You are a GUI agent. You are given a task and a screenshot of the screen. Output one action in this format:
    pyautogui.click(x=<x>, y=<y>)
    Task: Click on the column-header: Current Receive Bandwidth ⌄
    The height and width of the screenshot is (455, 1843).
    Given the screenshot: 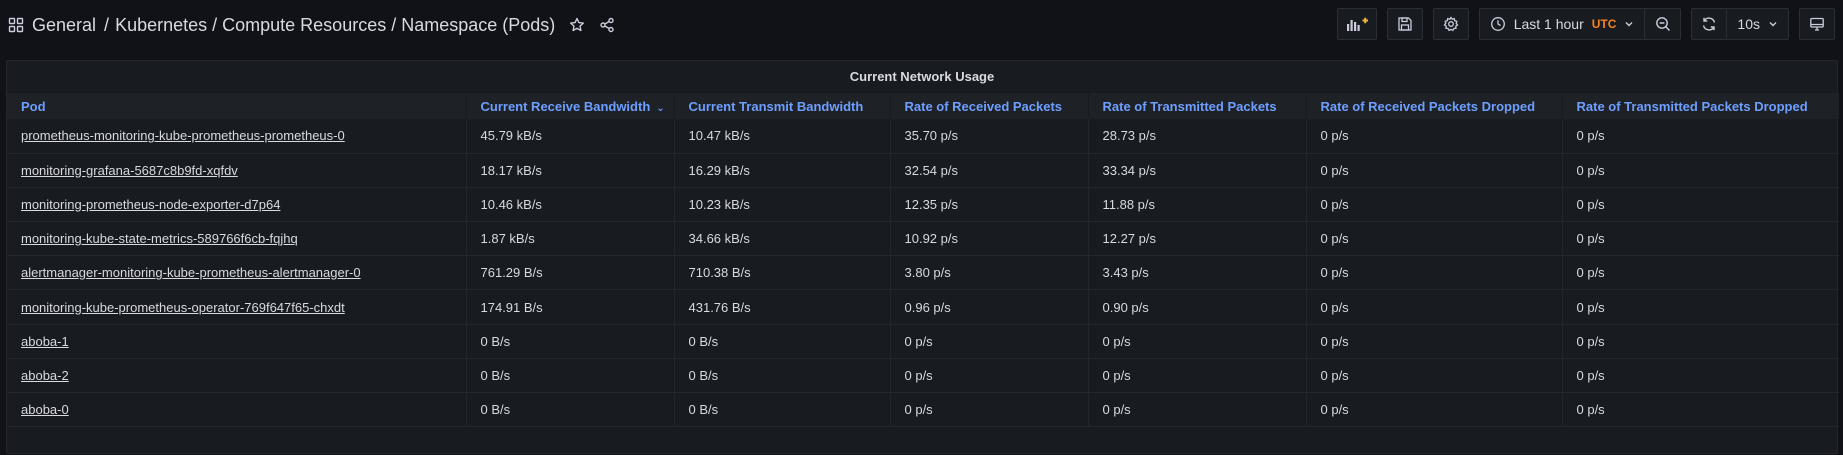 What is the action you would take?
    pyautogui.click(x=570, y=106)
    